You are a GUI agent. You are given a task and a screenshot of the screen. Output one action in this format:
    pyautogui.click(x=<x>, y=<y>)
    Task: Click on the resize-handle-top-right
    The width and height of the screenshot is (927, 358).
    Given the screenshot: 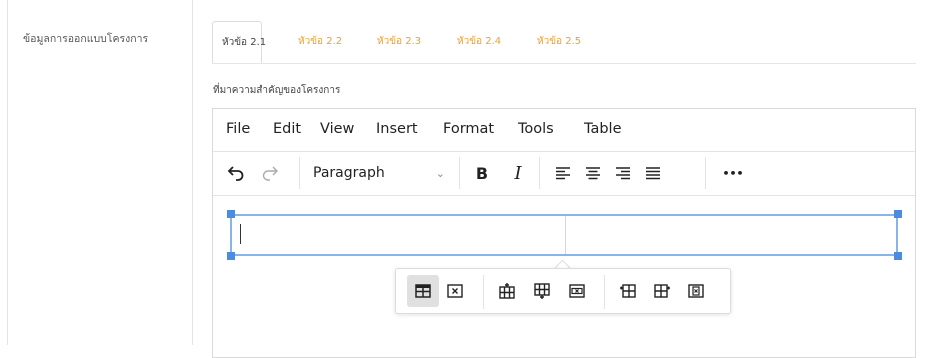 What is the action you would take?
    pyautogui.click(x=898, y=214)
    